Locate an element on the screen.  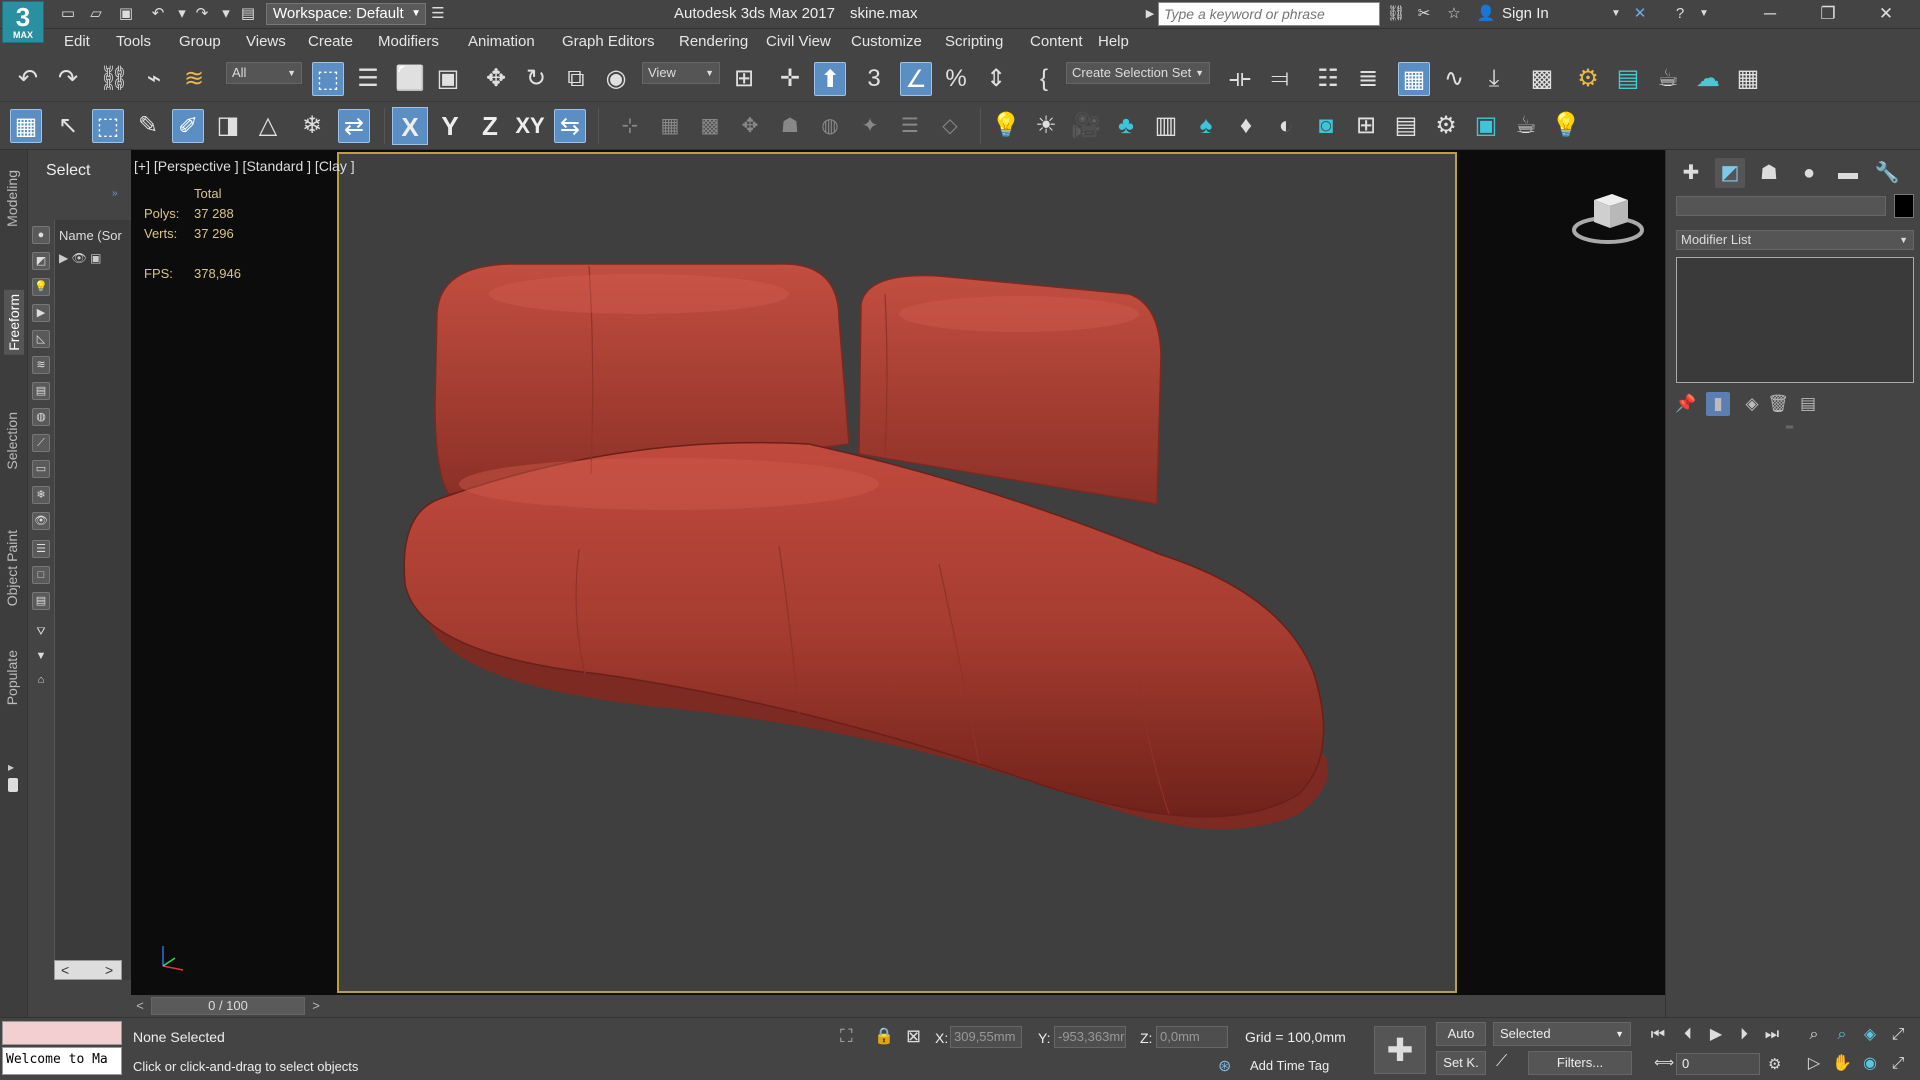
save-file-icon: ▣ is located at coordinates (126, 14).